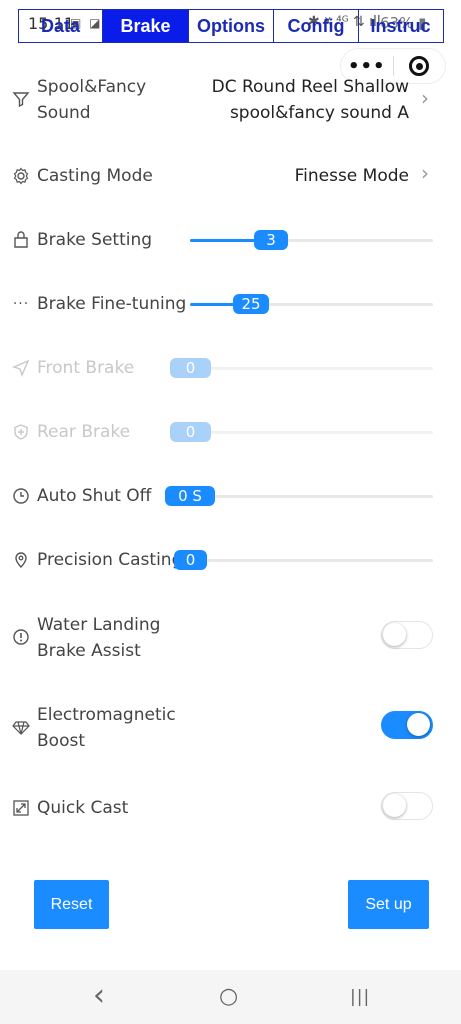 This screenshot has height=1024, width=461. I want to click on clock-icon, so click(21, 496).